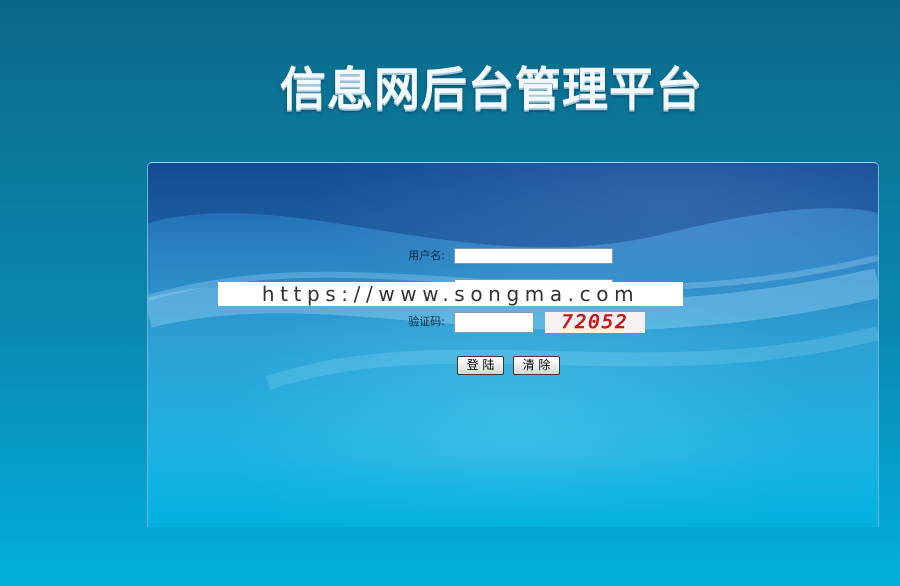 This screenshot has height=586, width=900. Describe the element at coordinates (536, 365) in the screenshot. I see `clear-button: 清 除` at that location.